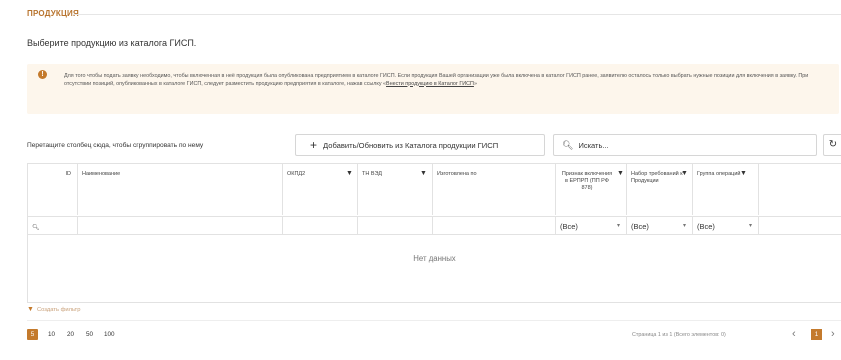 The image size is (841, 360). Describe the element at coordinates (395, 225) in the screenshot. I see `filter-cell-tnved` at that location.